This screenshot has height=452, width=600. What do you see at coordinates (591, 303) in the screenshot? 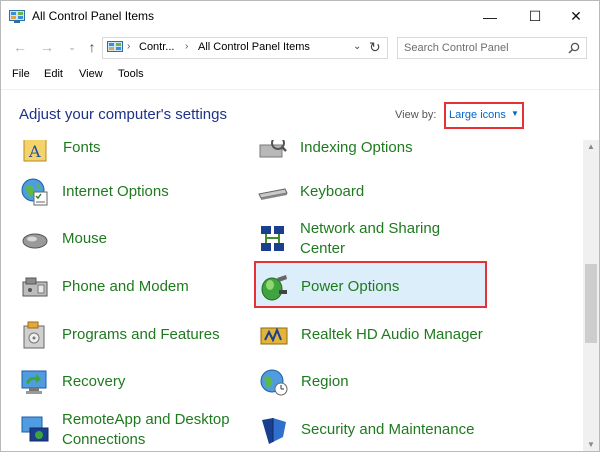
I see `scroll-thumb` at bounding box center [591, 303].